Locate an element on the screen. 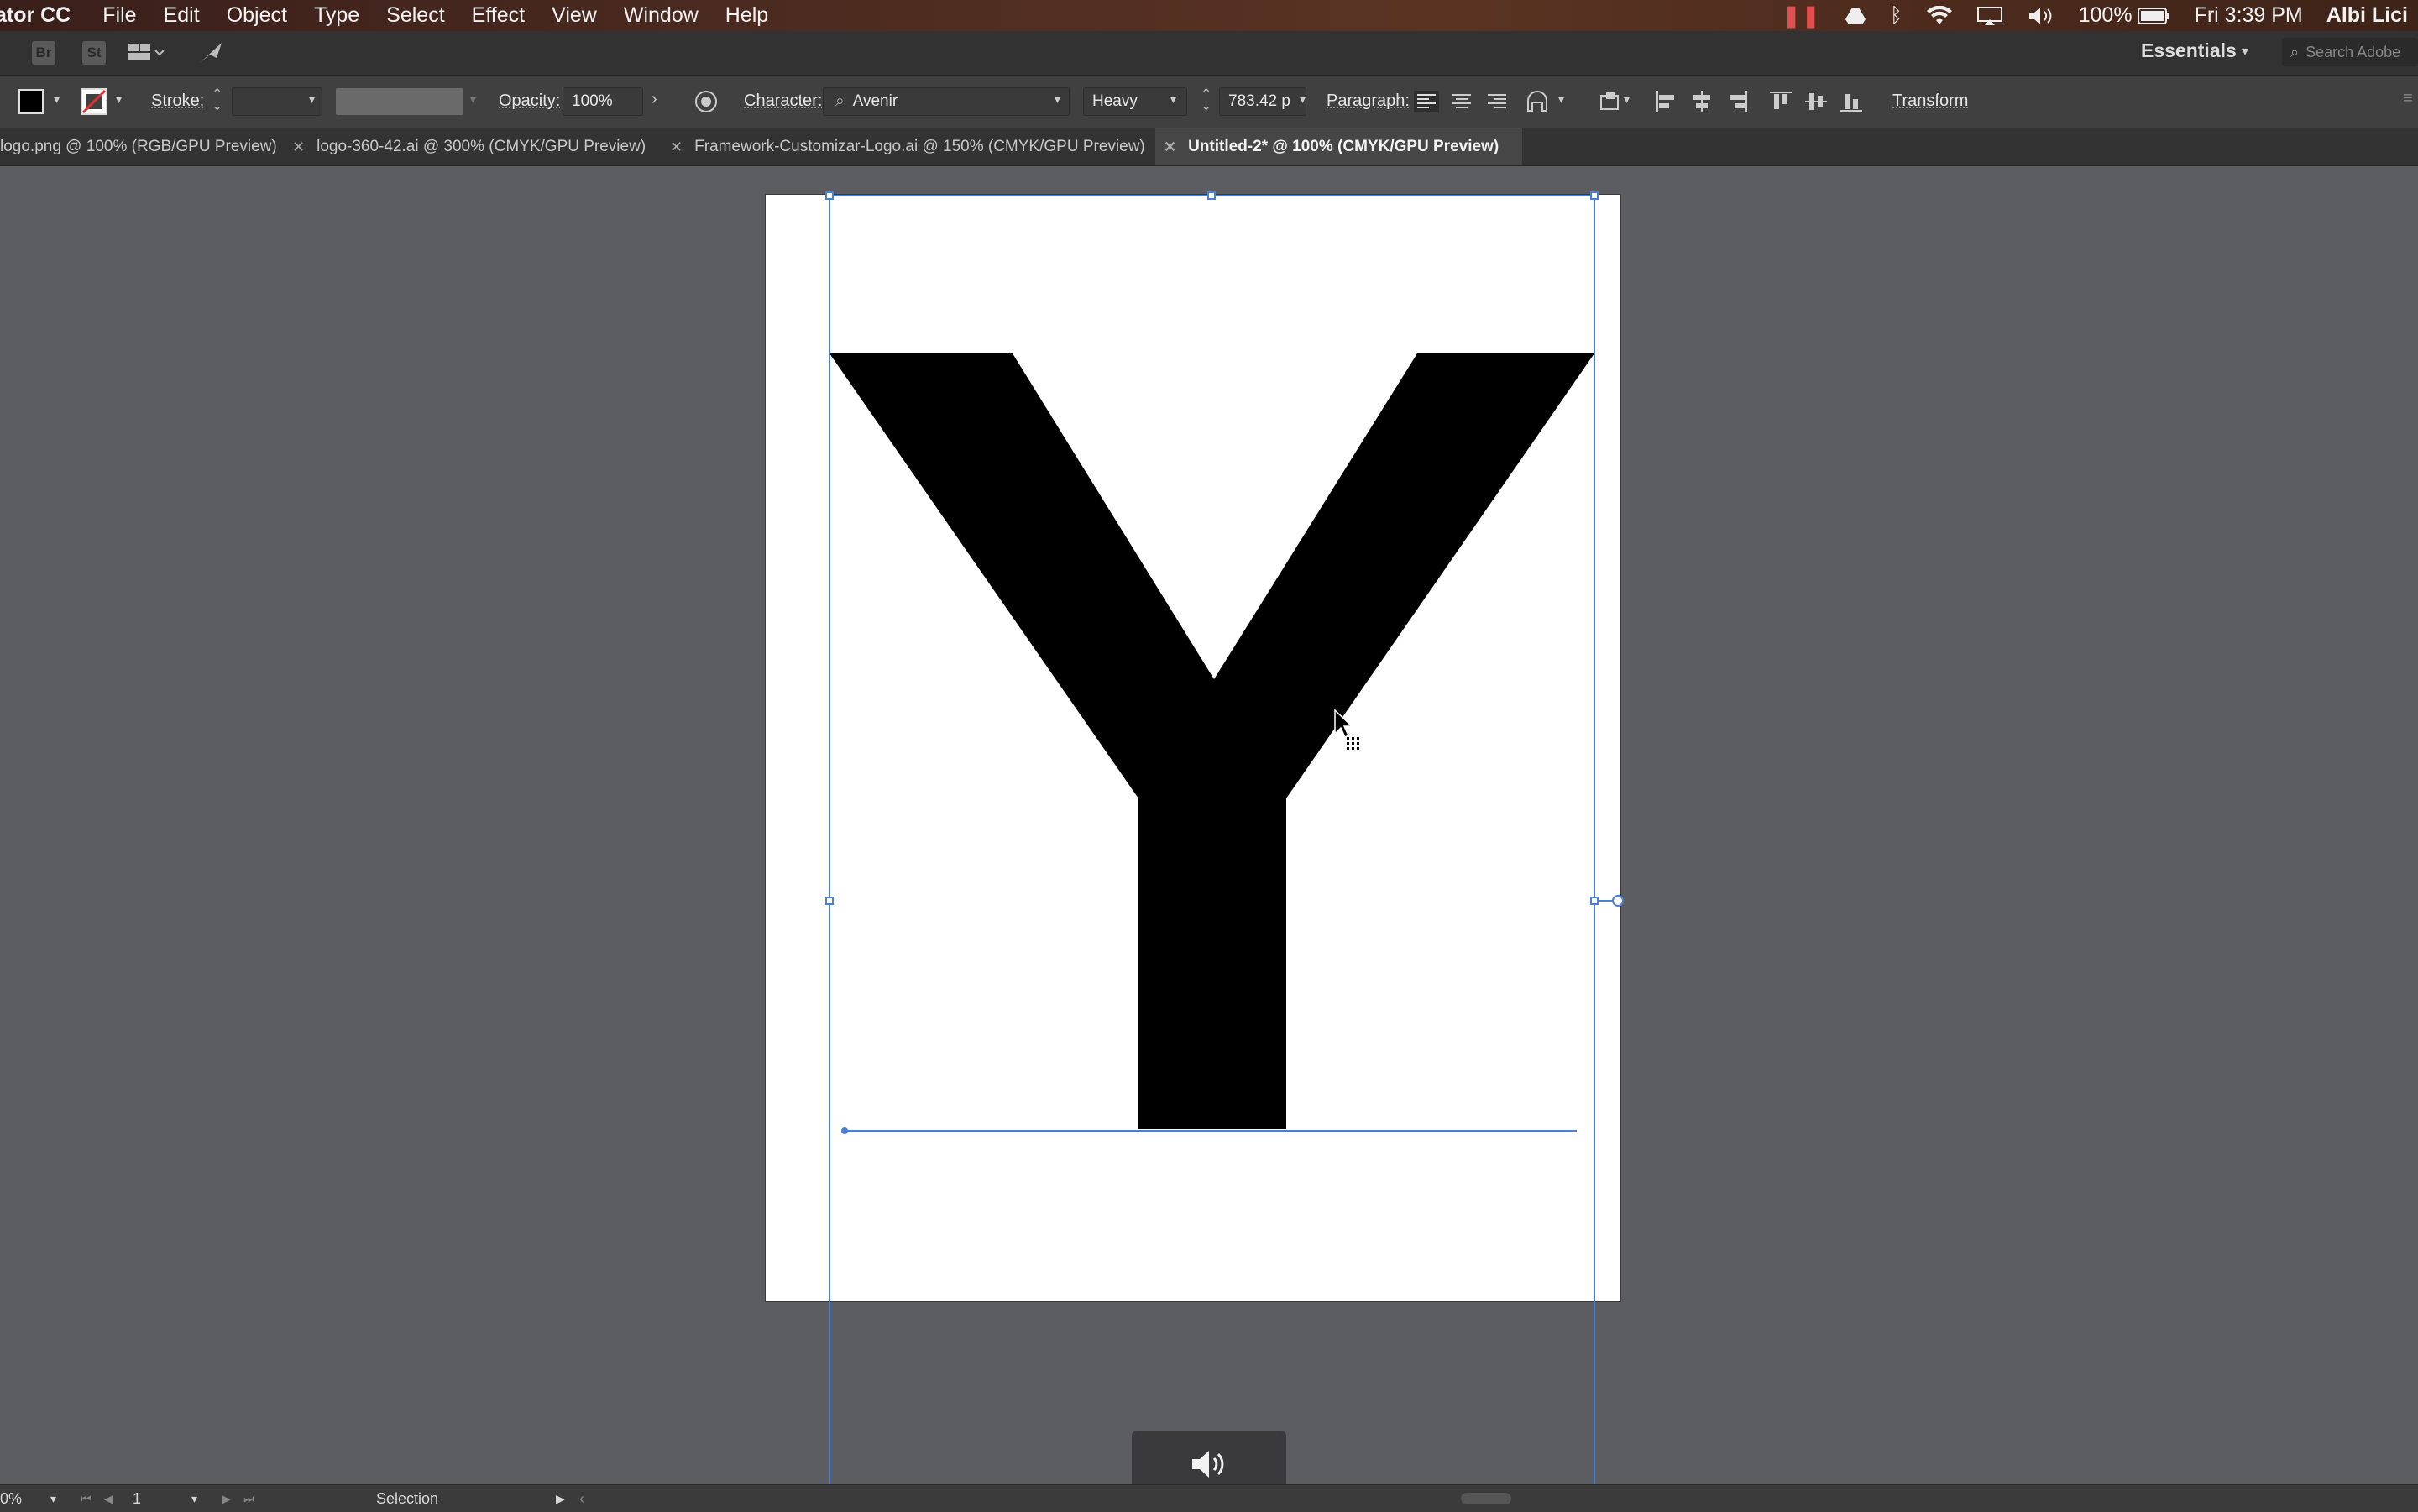 This screenshot has width=2418, height=1512. menu-object: Object is located at coordinates (257, 15).